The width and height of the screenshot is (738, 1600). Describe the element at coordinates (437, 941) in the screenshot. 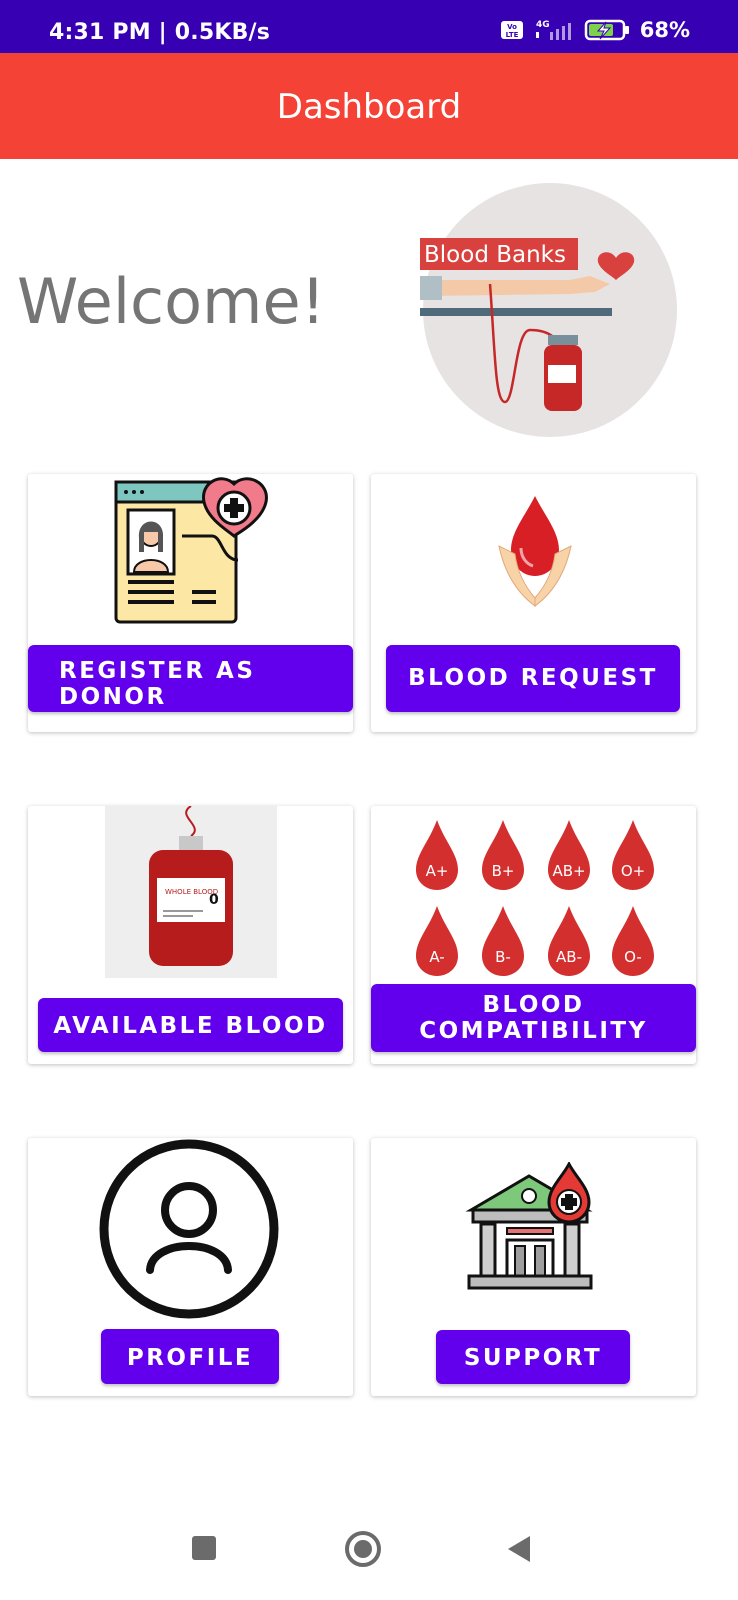

I see `blood-group-drop: A-` at that location.